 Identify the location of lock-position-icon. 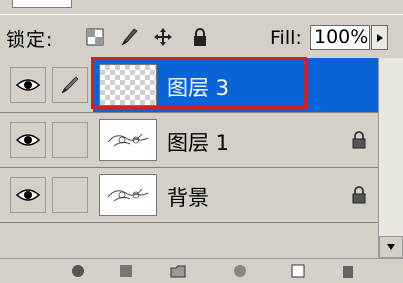
(163, 37).